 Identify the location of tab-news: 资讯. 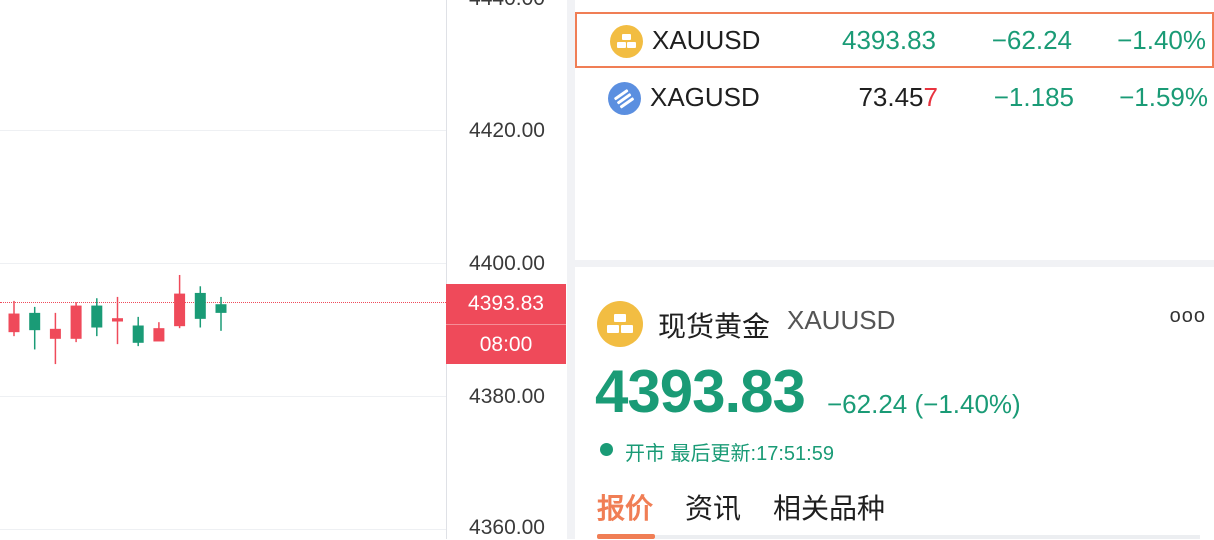
(713, 507).